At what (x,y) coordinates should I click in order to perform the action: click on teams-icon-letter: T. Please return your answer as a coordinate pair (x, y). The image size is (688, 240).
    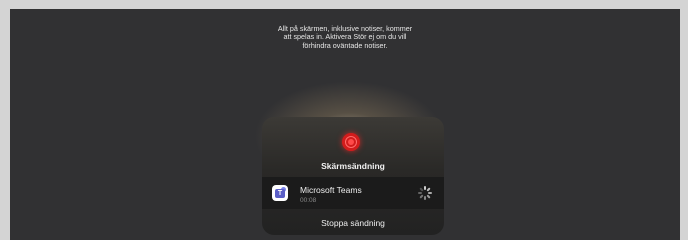
    Looking at the image, I should click on (280, 193).